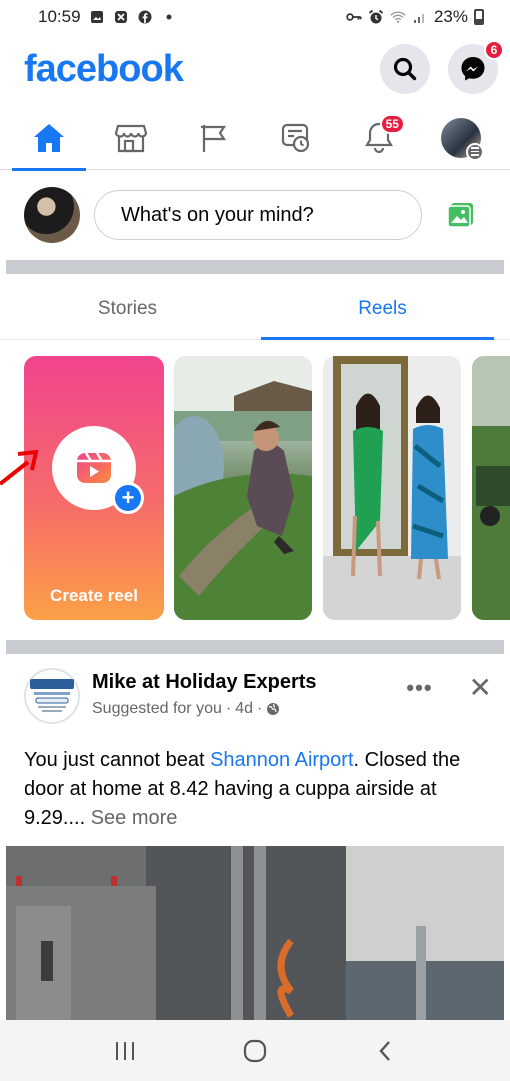 This screenshot has height=1081, width=510. What do you see at coordinates (376, 17) in the screenshot?
I see `alarm-icon` at bounding box center [376, 17].